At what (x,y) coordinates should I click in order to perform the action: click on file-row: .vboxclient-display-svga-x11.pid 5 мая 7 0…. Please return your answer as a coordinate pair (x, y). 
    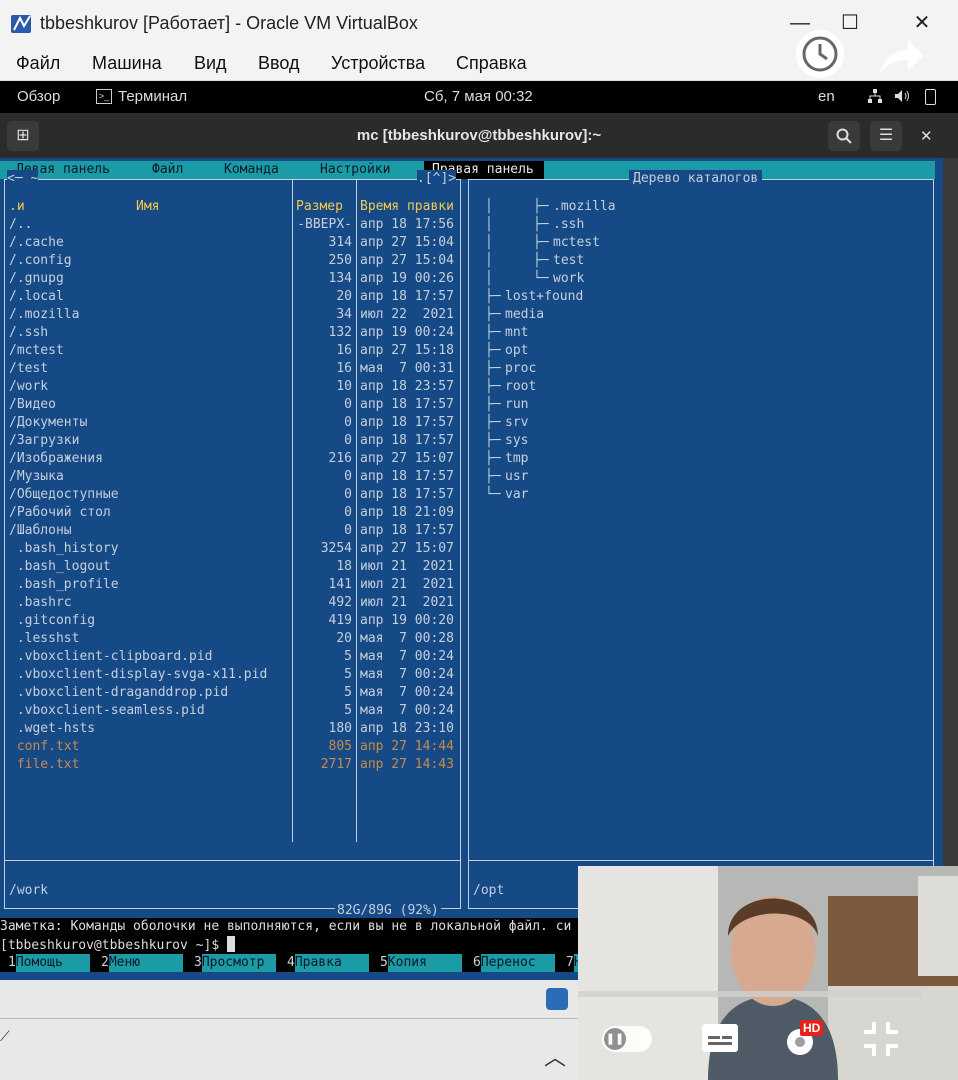
    Looking at the image, I should click on (232, 675).